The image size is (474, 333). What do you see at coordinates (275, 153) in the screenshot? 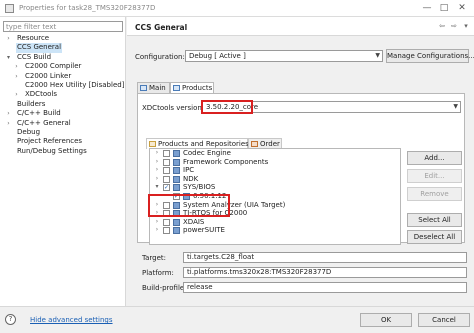
I see `list-item: › Codec Engine` at bounding box center [275, 153].